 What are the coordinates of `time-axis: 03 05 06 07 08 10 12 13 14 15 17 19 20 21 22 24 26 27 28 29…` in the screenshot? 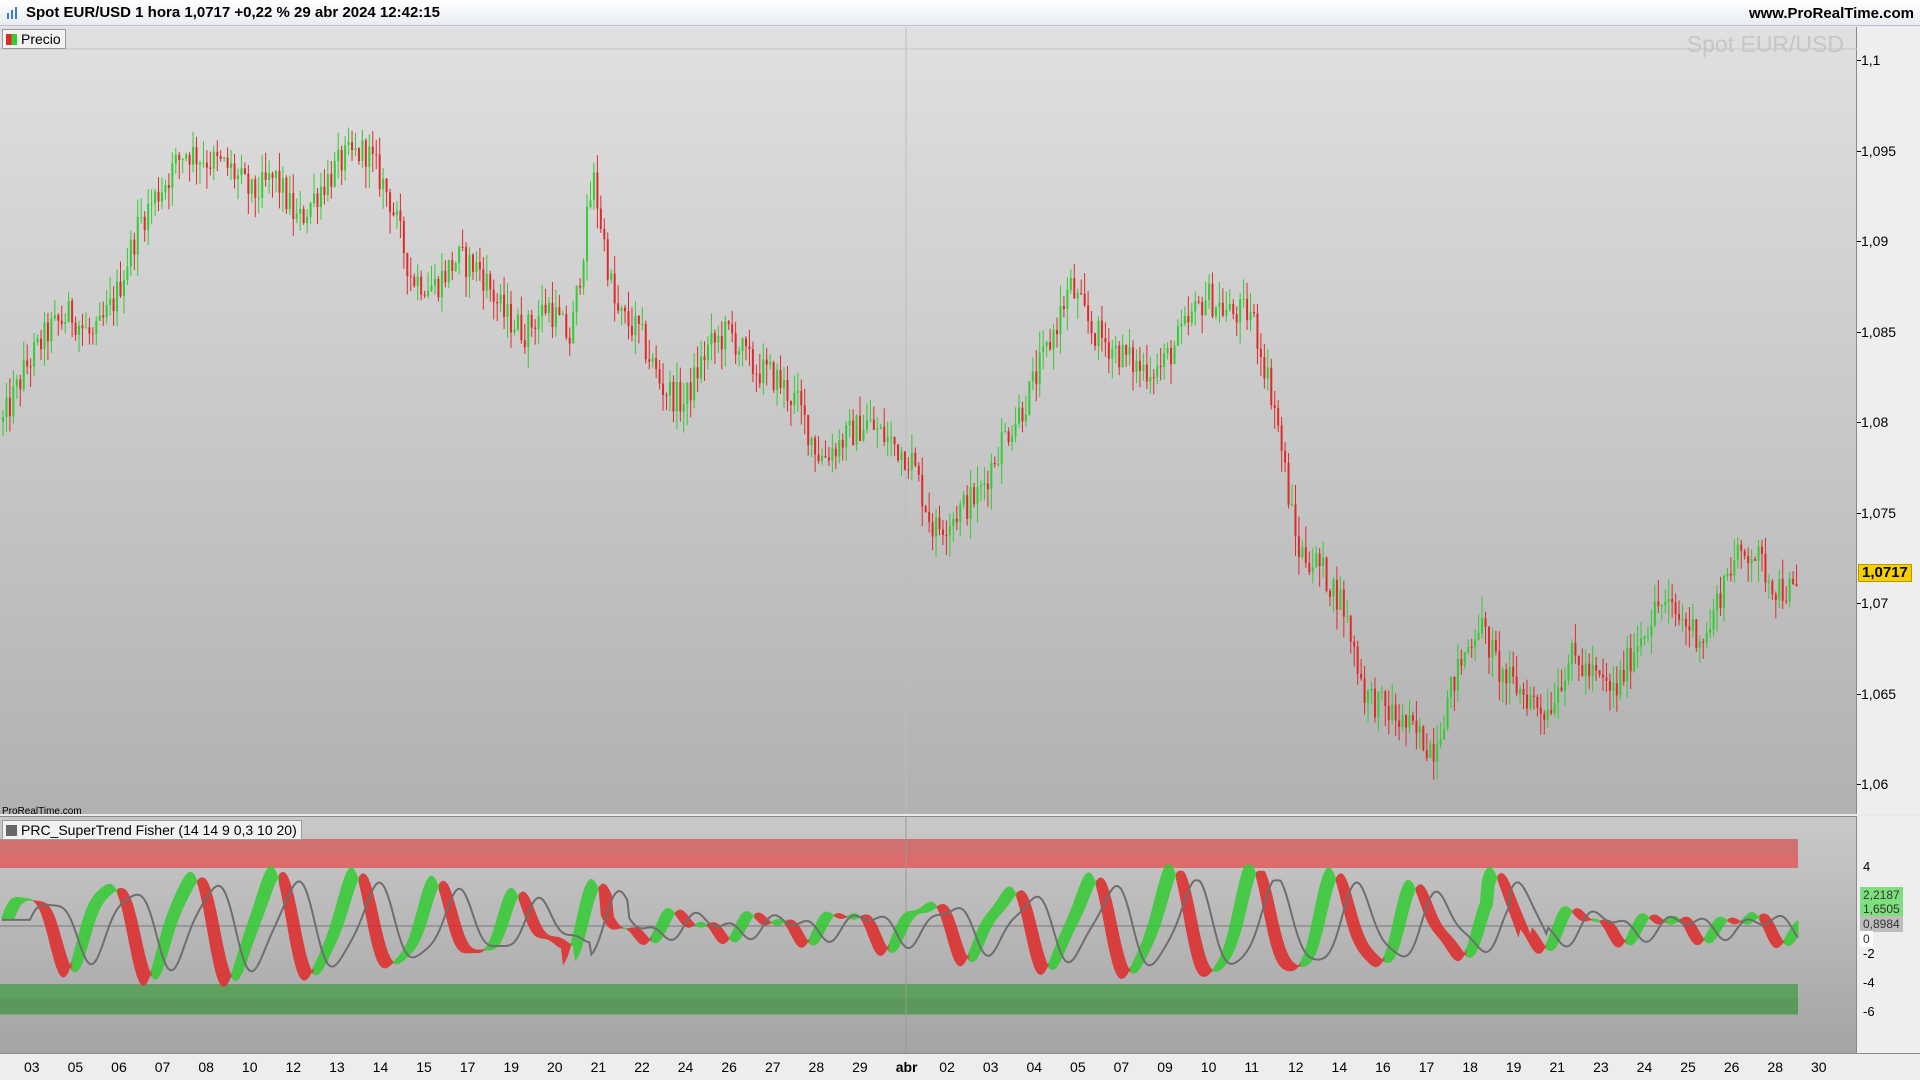 It's located at (960, 1066).